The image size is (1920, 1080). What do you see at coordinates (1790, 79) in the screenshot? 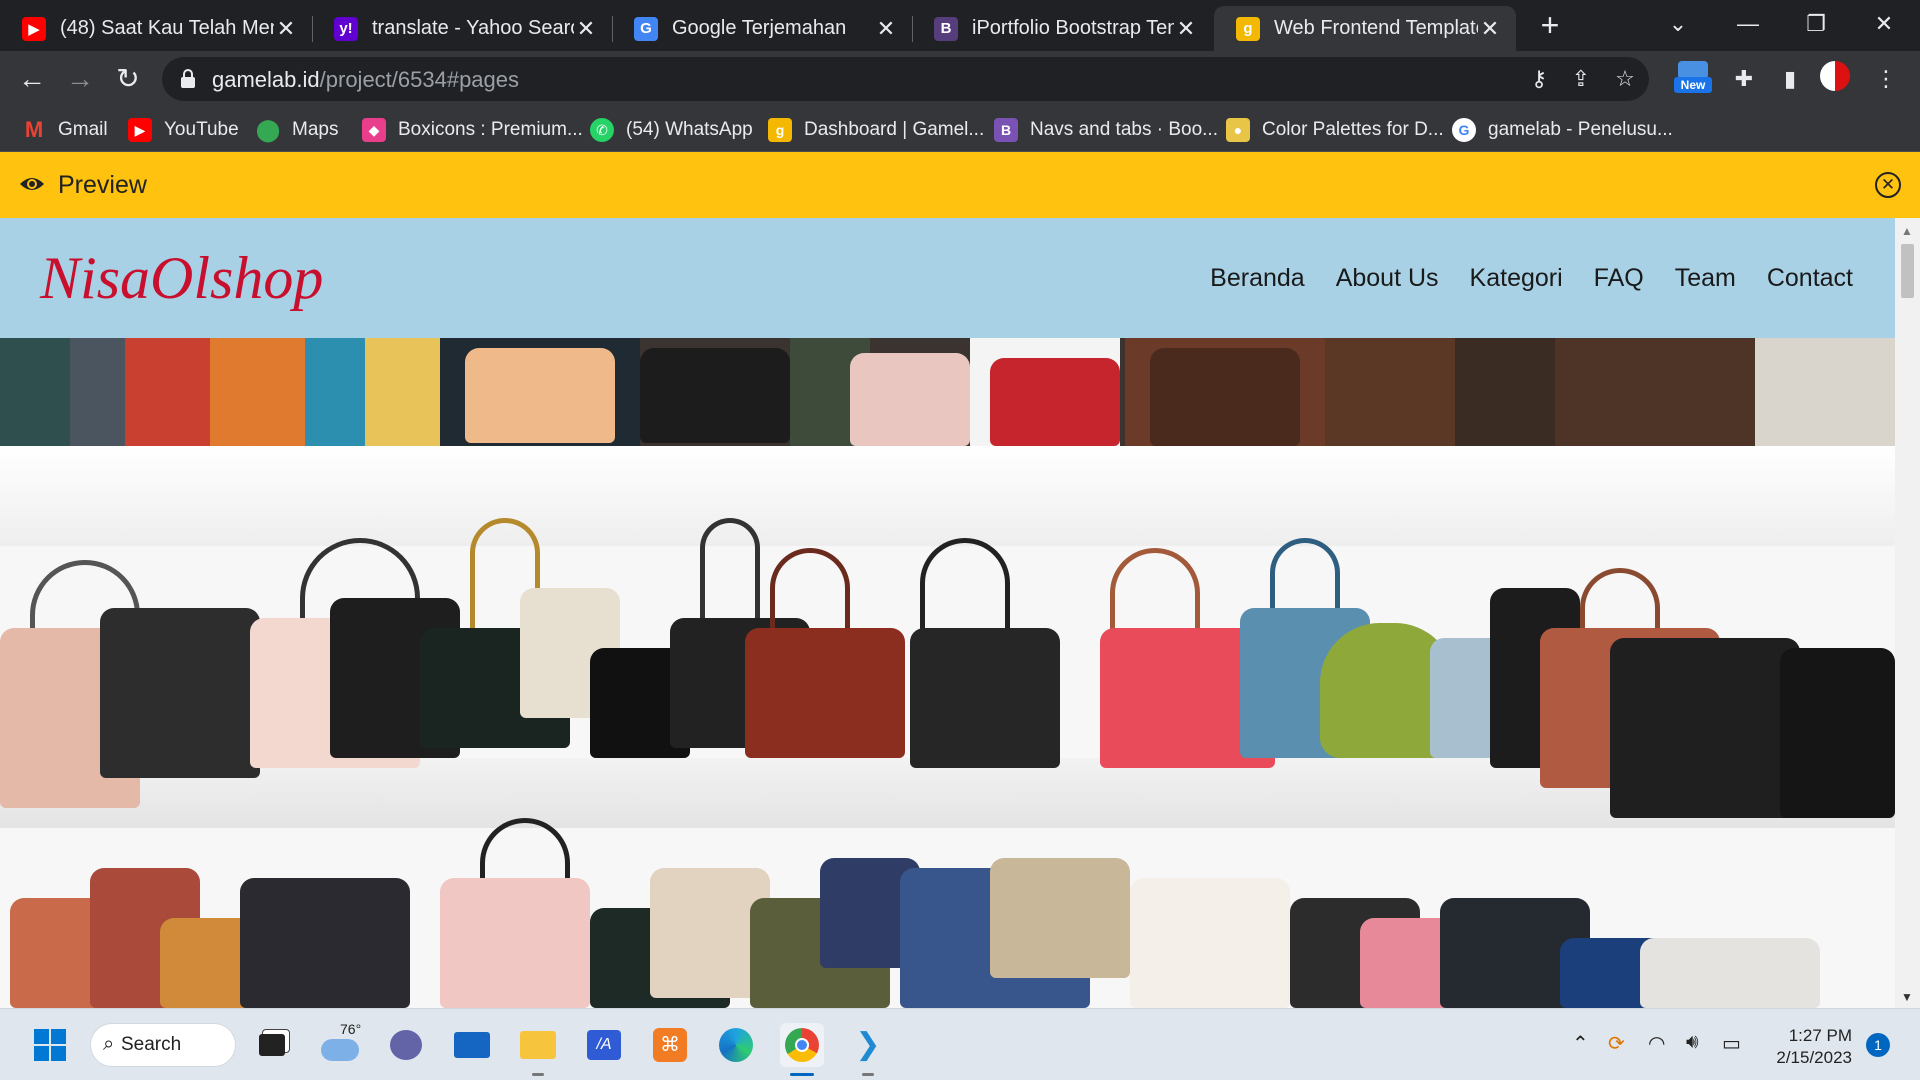
I see `side-panel-icon: ▮` at bounding box center [1790, 79].